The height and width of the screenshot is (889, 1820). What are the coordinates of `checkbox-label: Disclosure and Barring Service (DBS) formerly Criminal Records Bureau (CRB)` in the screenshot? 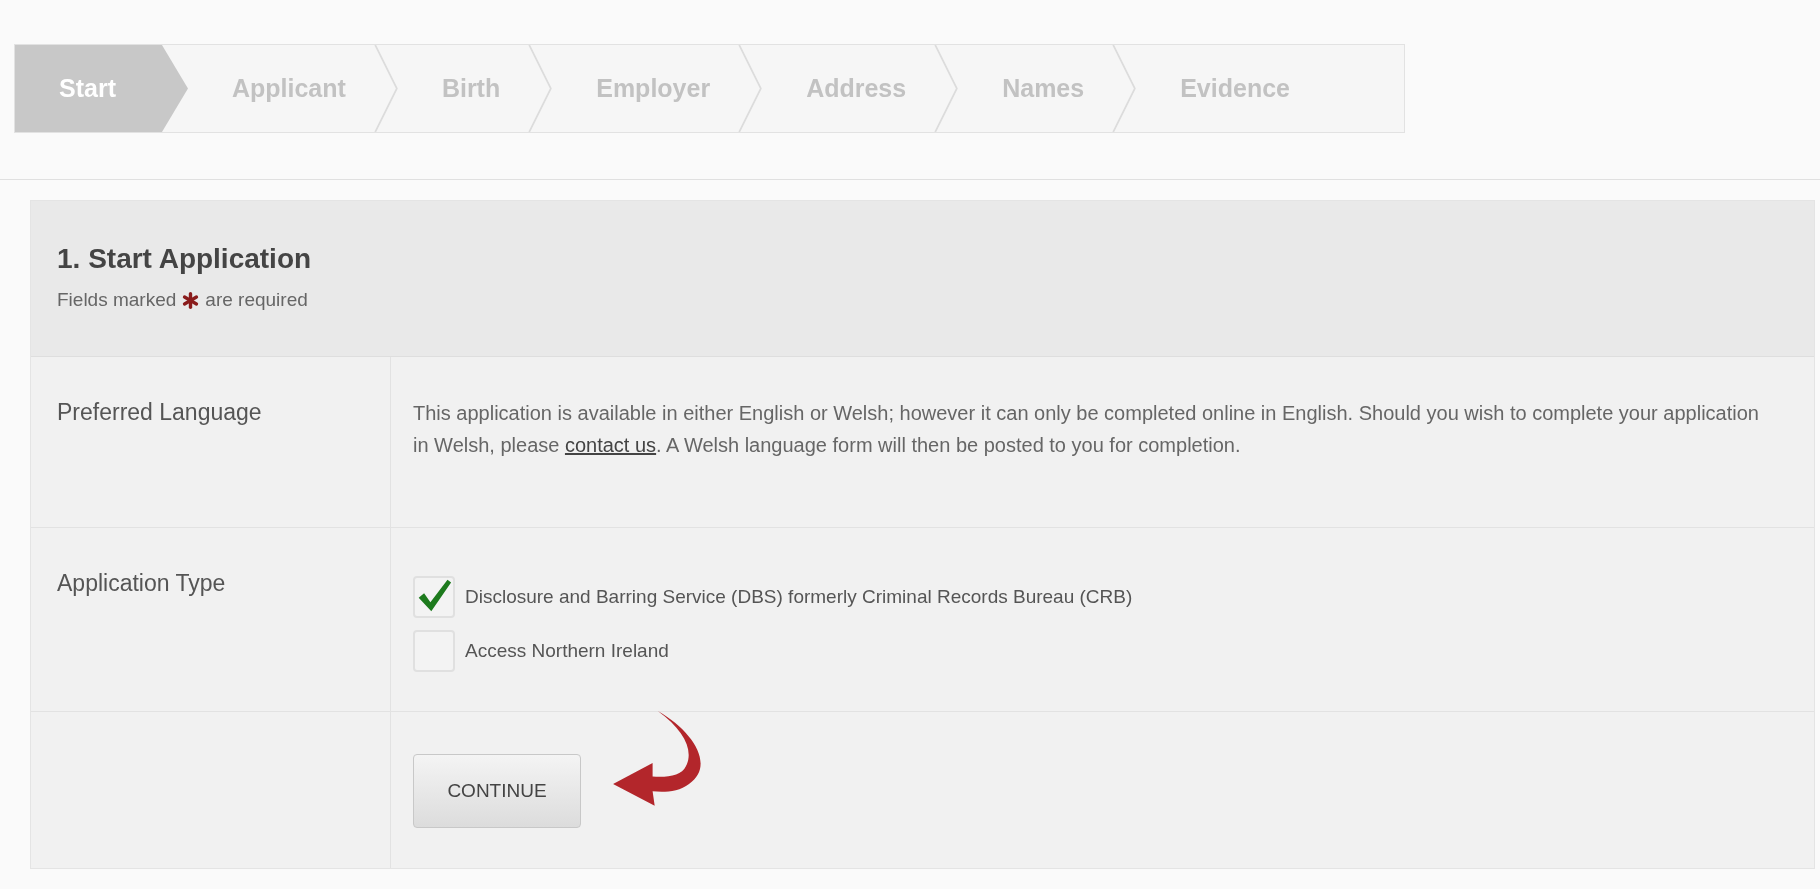 It's located at (799, 597).